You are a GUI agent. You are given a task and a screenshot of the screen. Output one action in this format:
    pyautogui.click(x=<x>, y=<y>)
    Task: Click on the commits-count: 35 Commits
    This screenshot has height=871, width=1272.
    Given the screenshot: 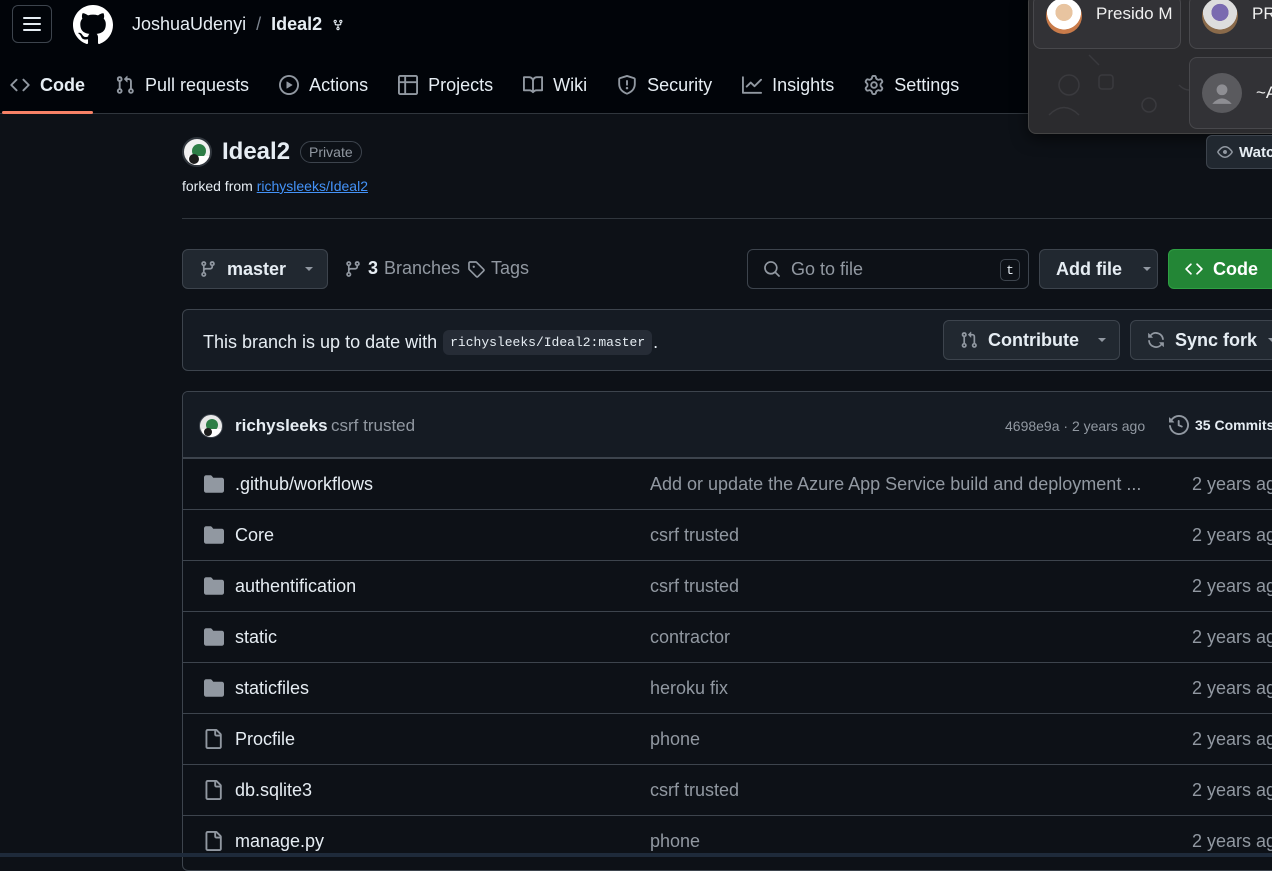 What is the action you would take?
    pyautogui.click(x=1233, y=425)
    